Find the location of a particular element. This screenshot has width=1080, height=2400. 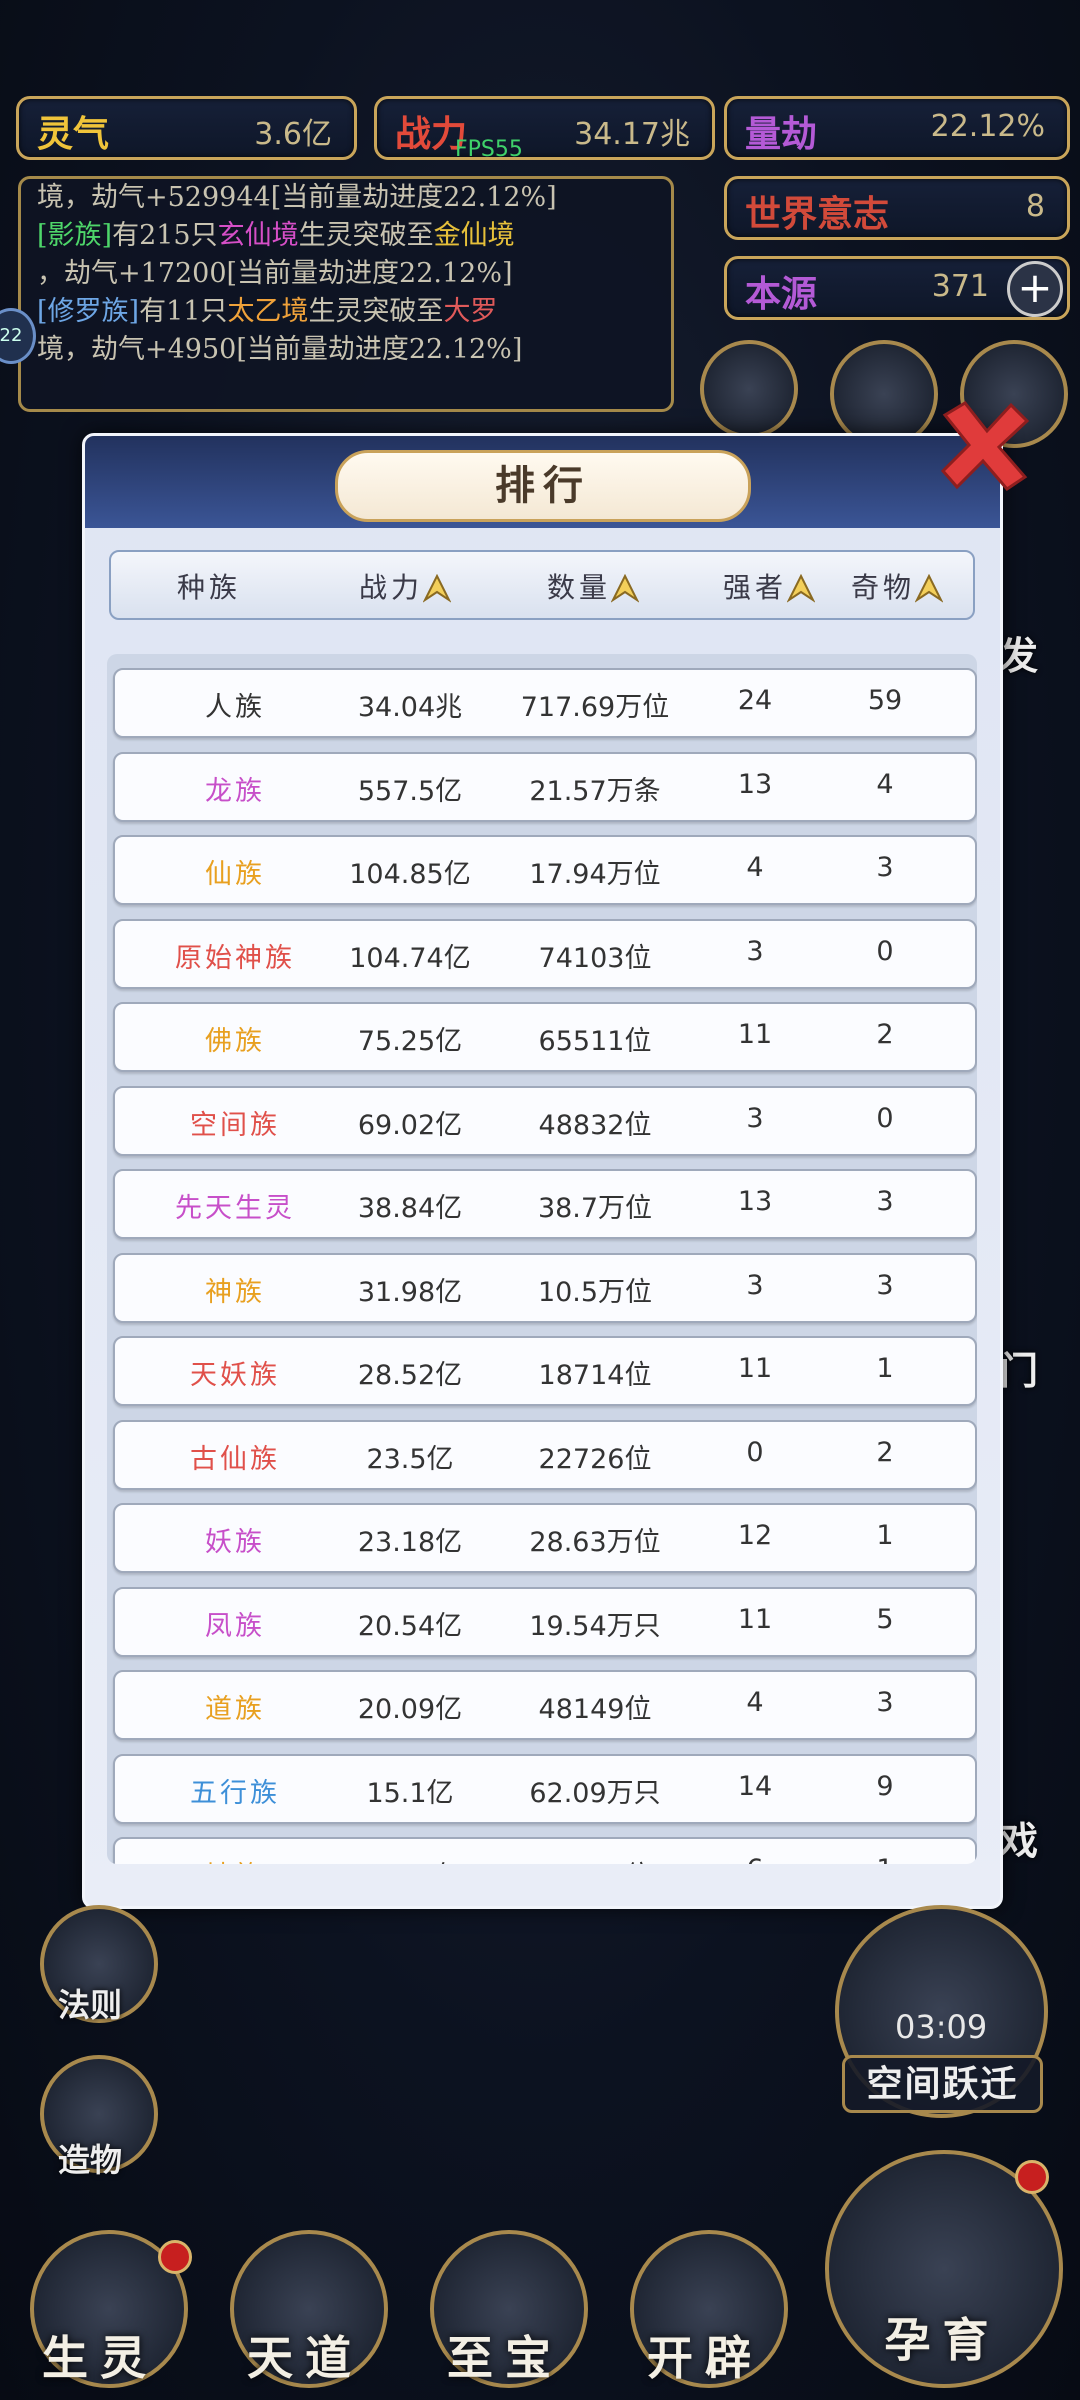

power-value: 38.84亿 is located at coordinates (410, 1208).